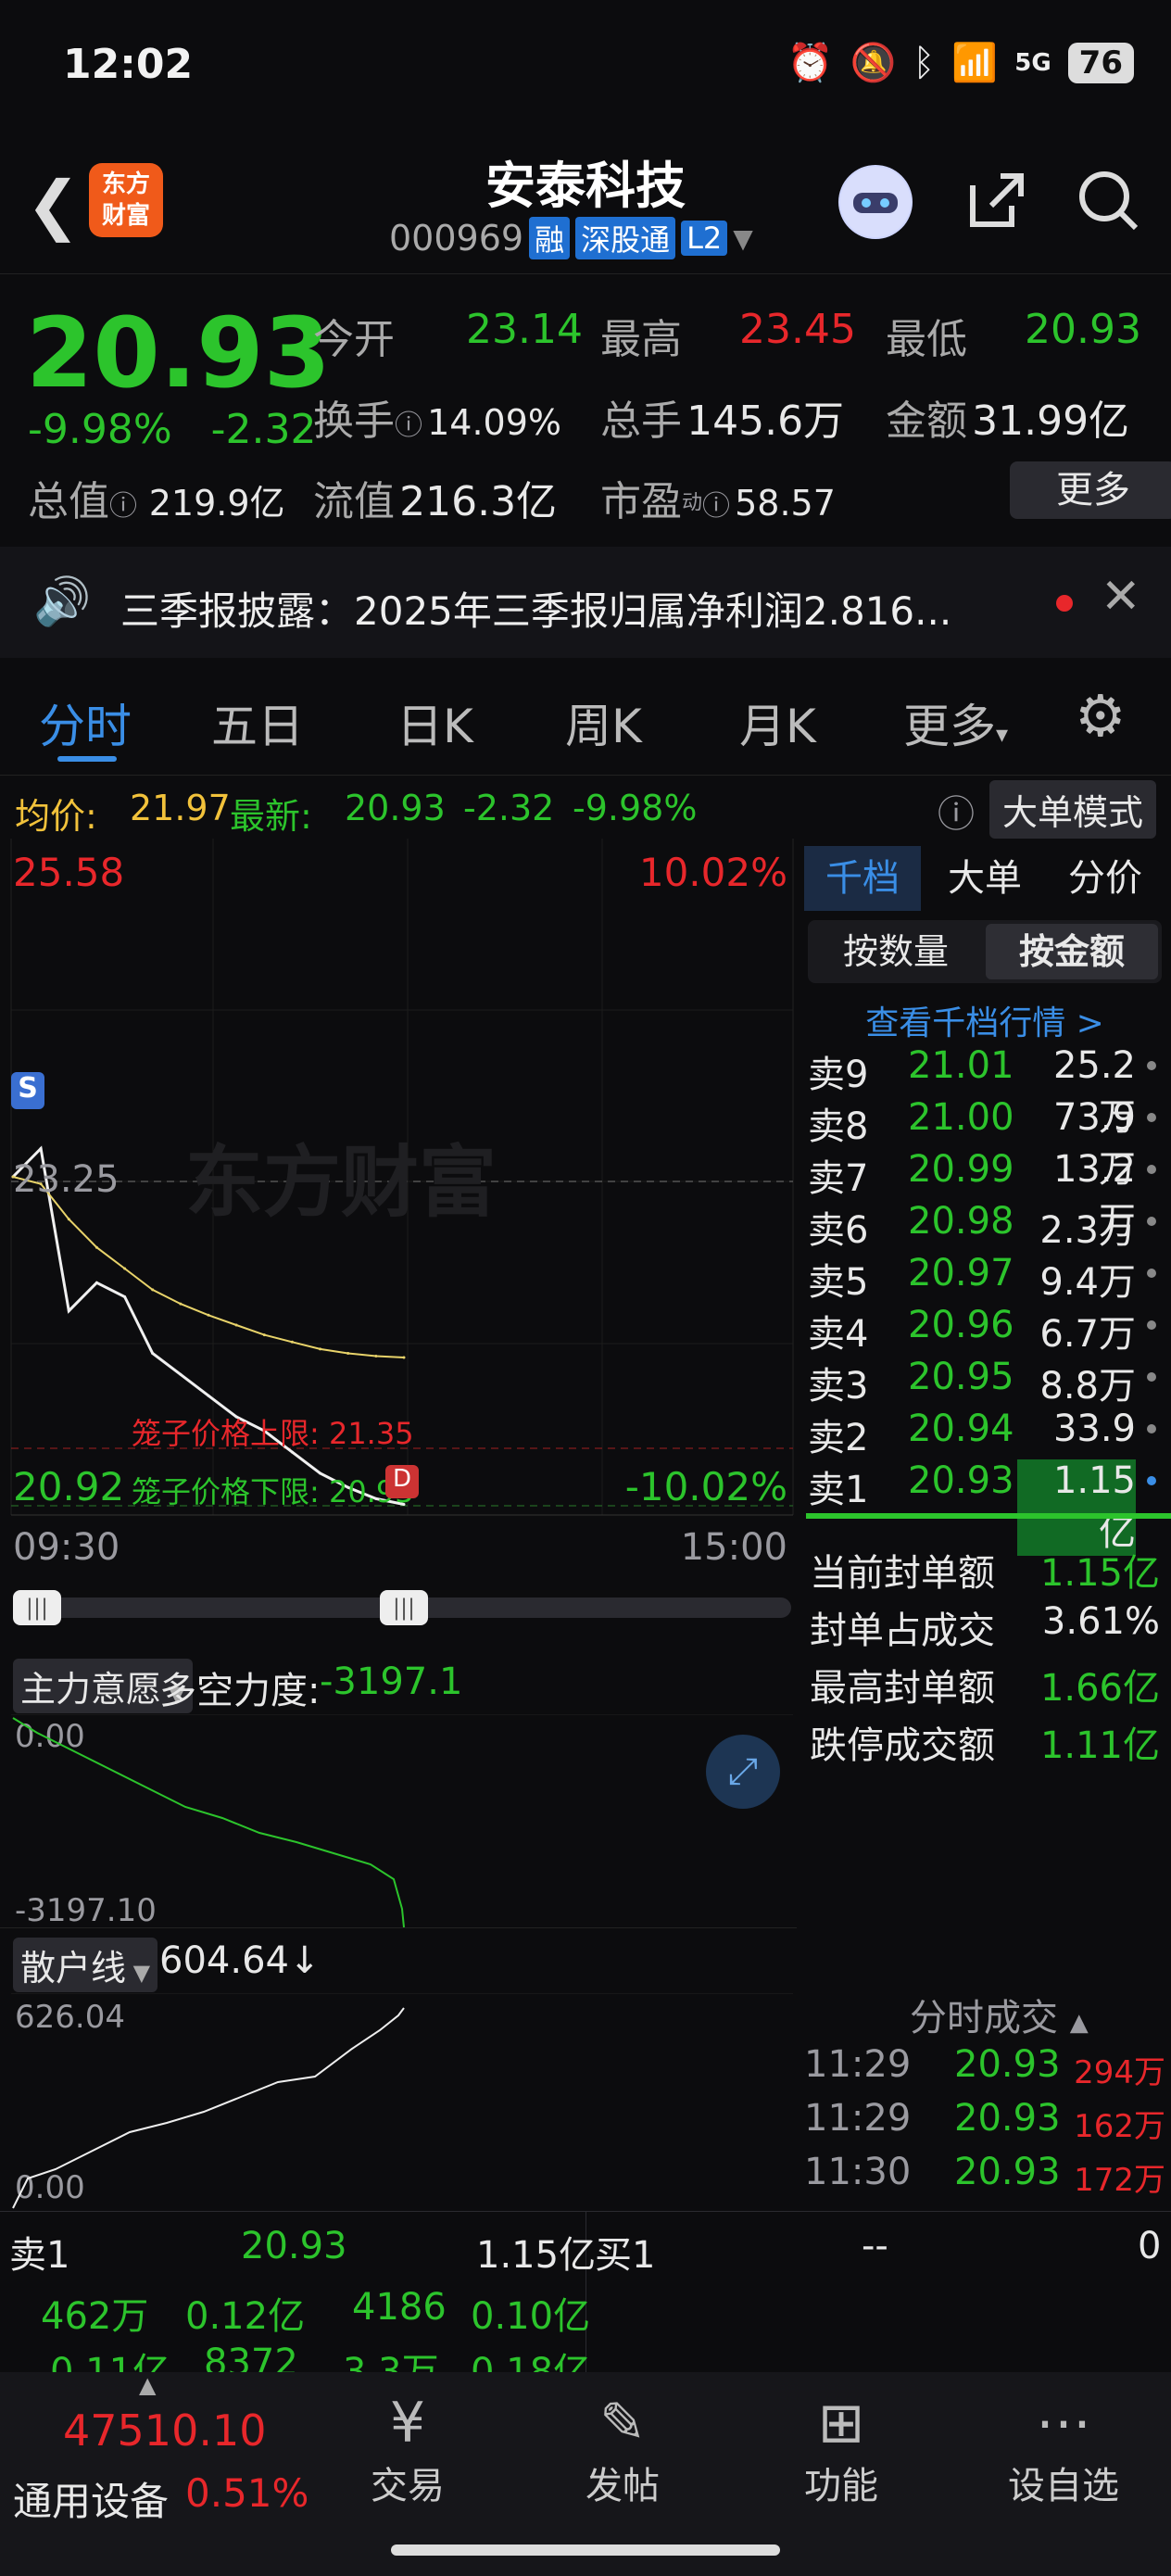 The height and width of the screenshot is (2576, 1171). What do you see at coordinates (585, 206) in the screenshot?
I see `stock-header: ❮ 东方 财富 安泰科技 000969 融 深股通 L2 ▼` at bounding box center [585, 206].